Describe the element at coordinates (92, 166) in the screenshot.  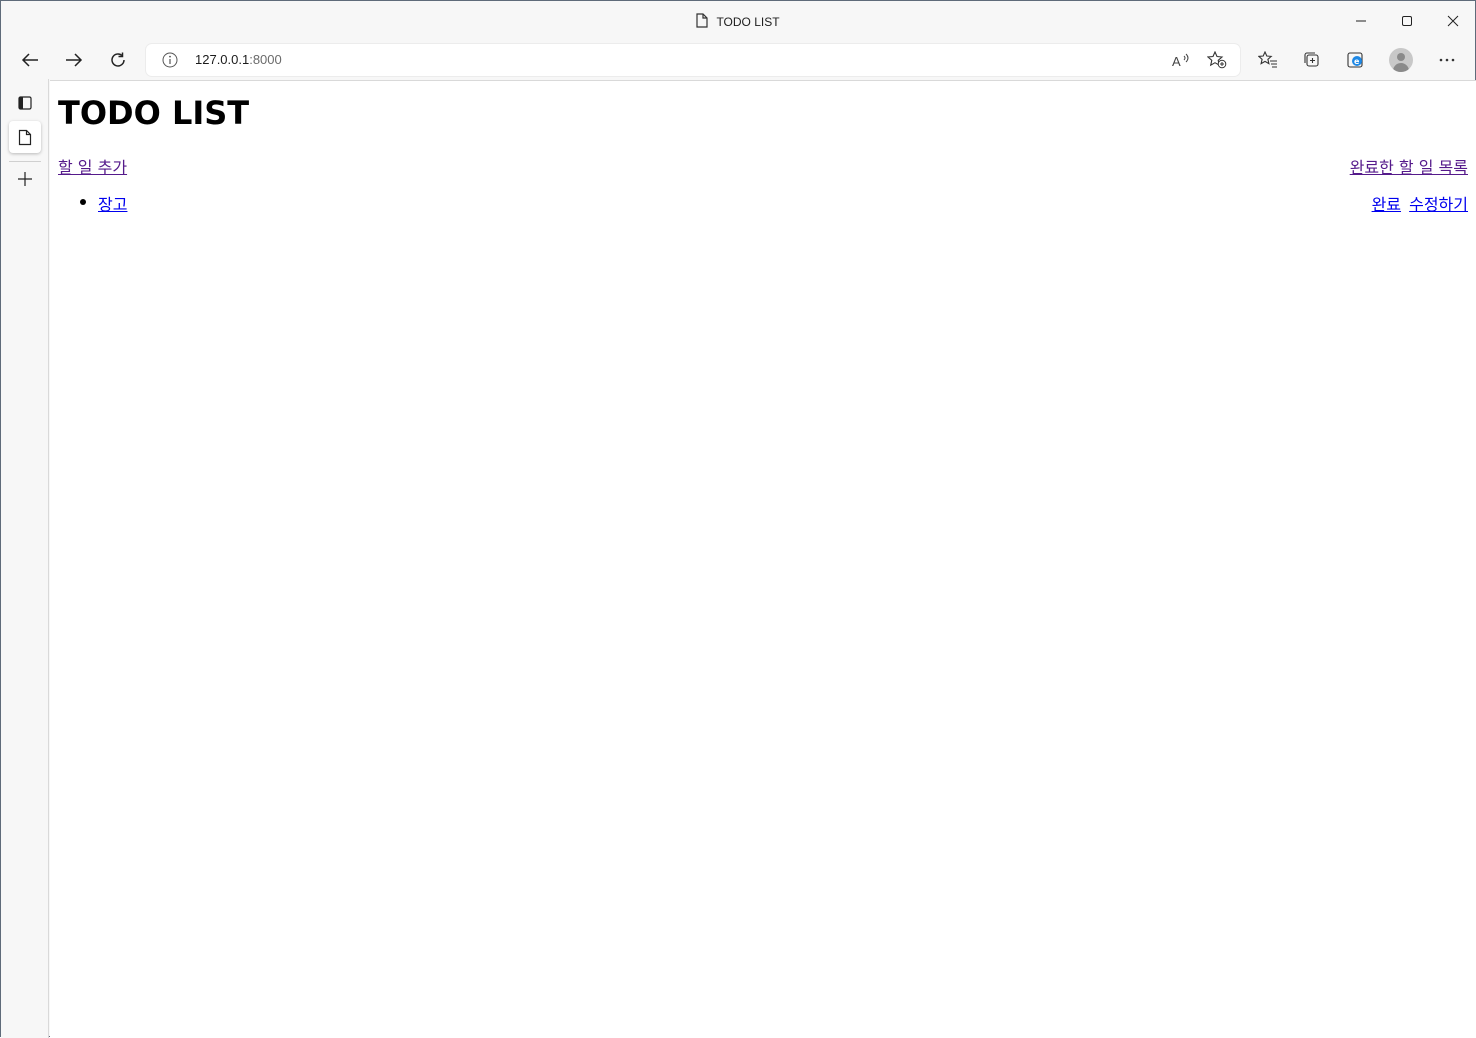
I see `add-todo-link: 할 일 추가` at that location.